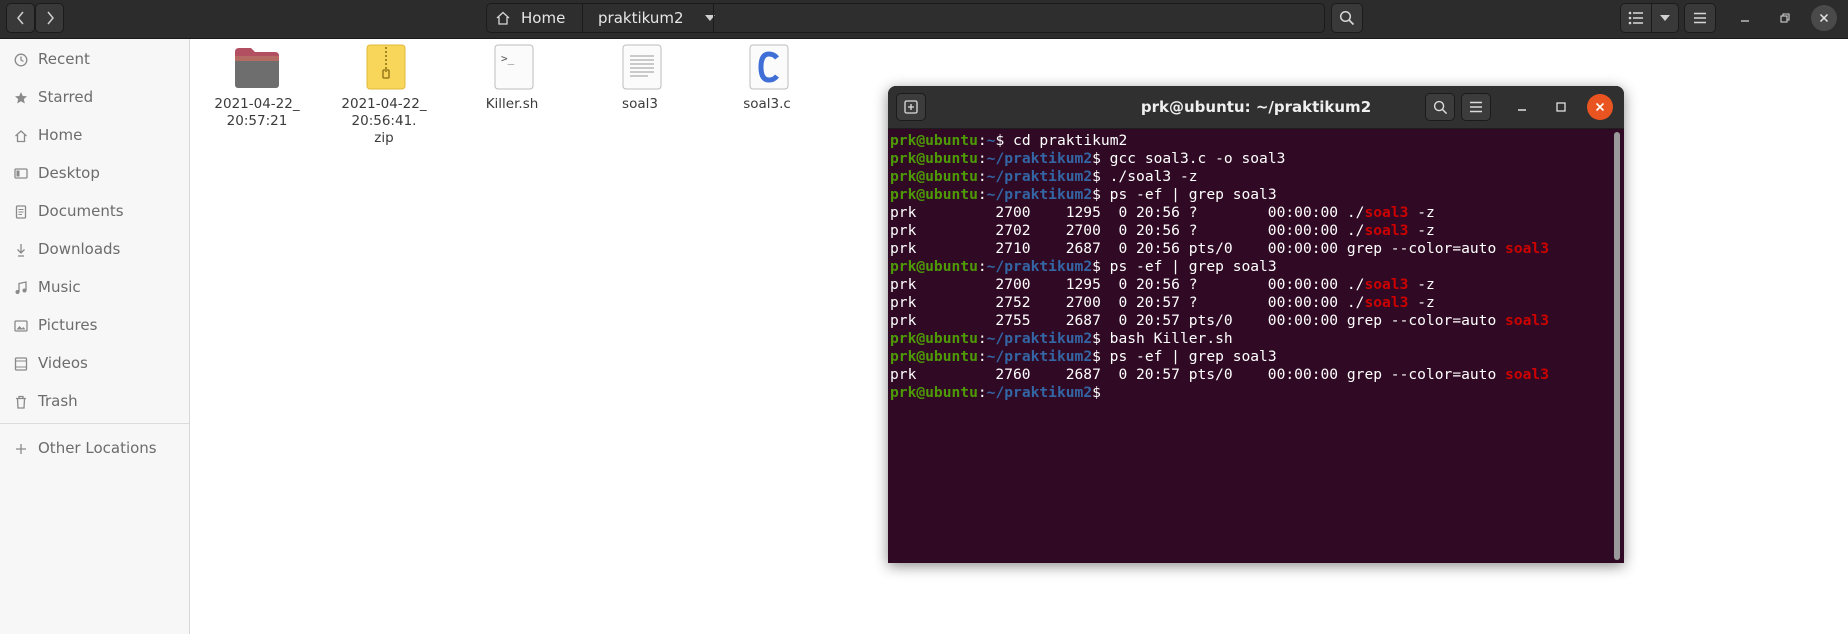  I want to click on view-list-button, so click(1636, 18).